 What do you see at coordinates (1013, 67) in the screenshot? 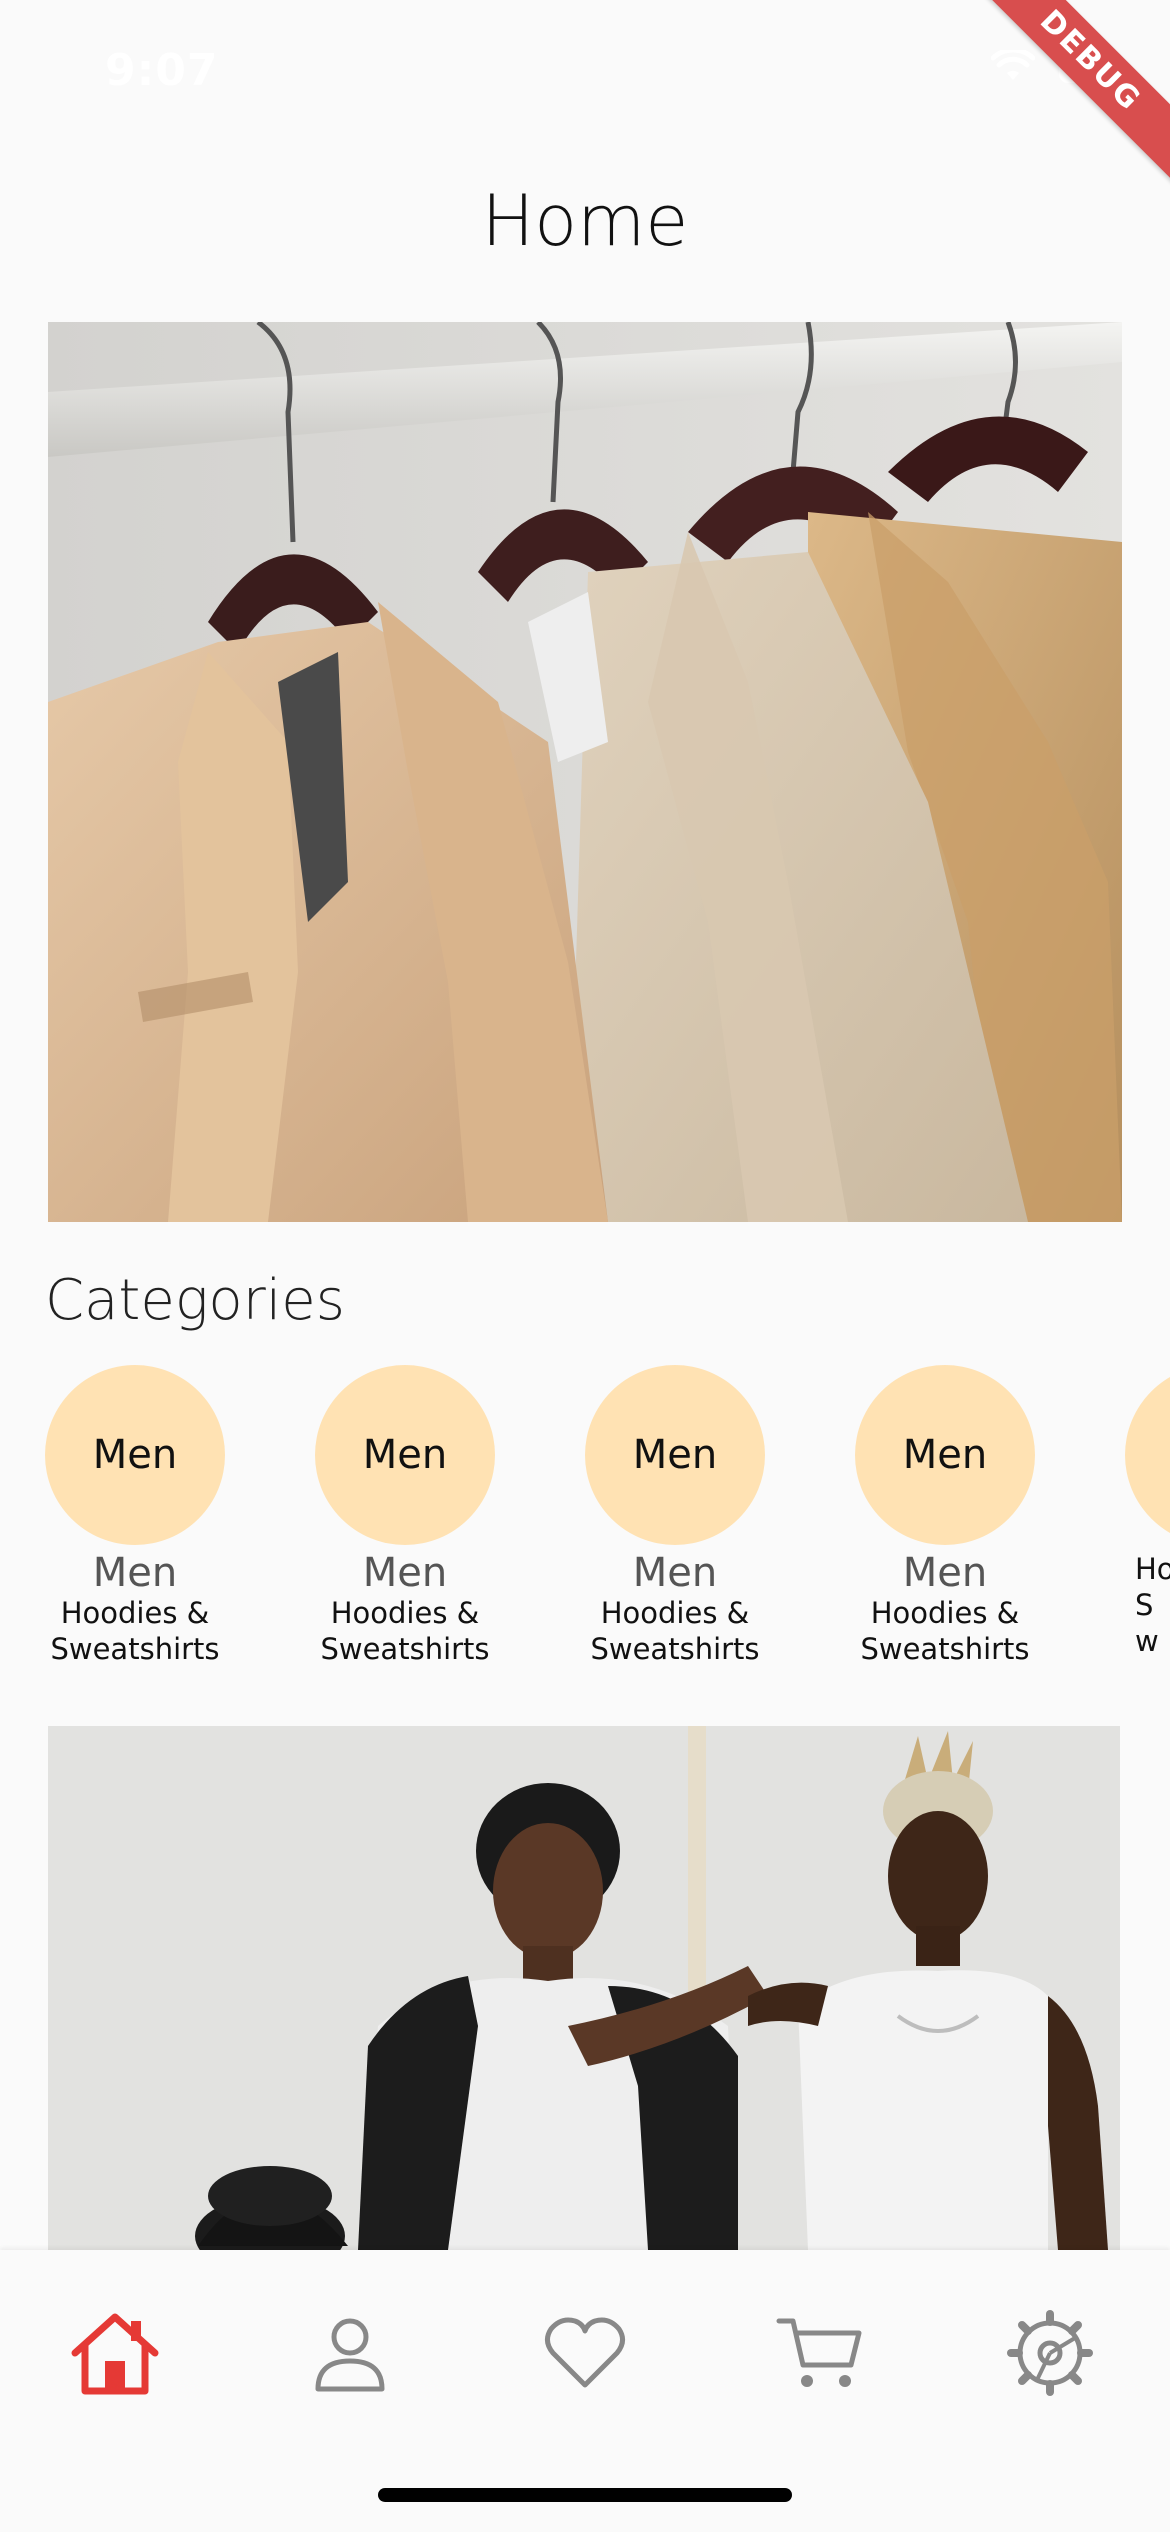
I see `wifi-icon` at bounding box center [1013, 67].